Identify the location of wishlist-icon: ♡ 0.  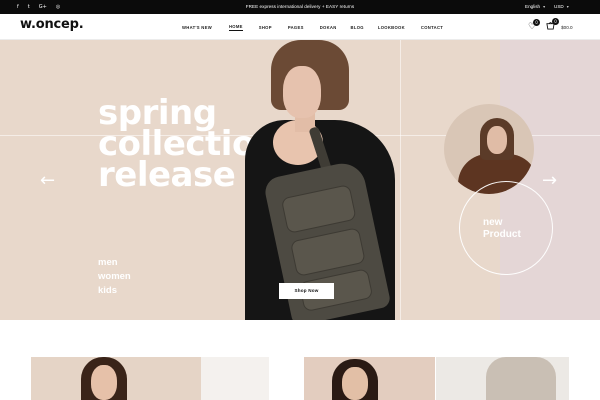
(534, 25).